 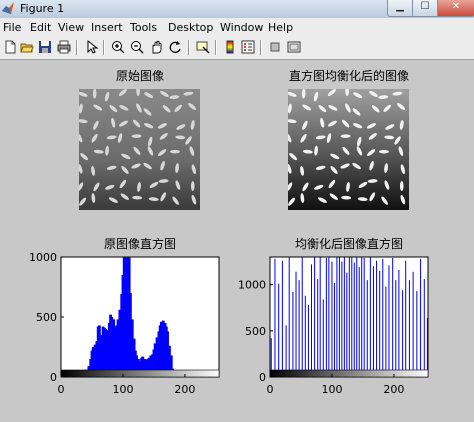 I want to click on plot-area, so click(x=140, y=317).